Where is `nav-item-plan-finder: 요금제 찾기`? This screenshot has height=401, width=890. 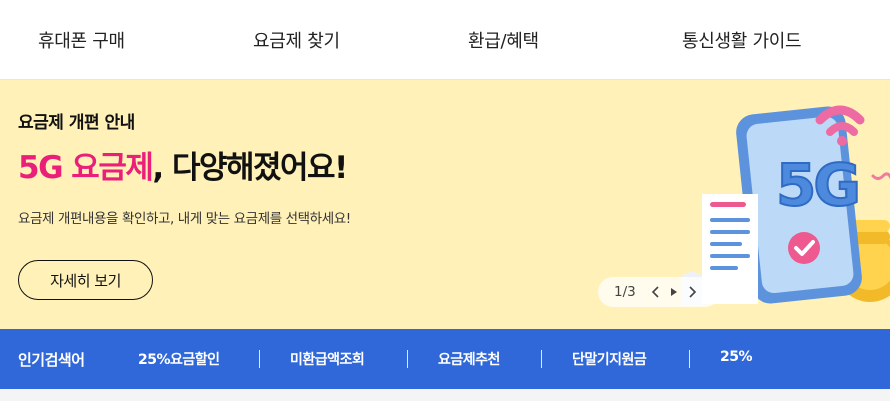 nav-item-plan-finder: 요금제 찾기 is located at coordinates (296, 40).